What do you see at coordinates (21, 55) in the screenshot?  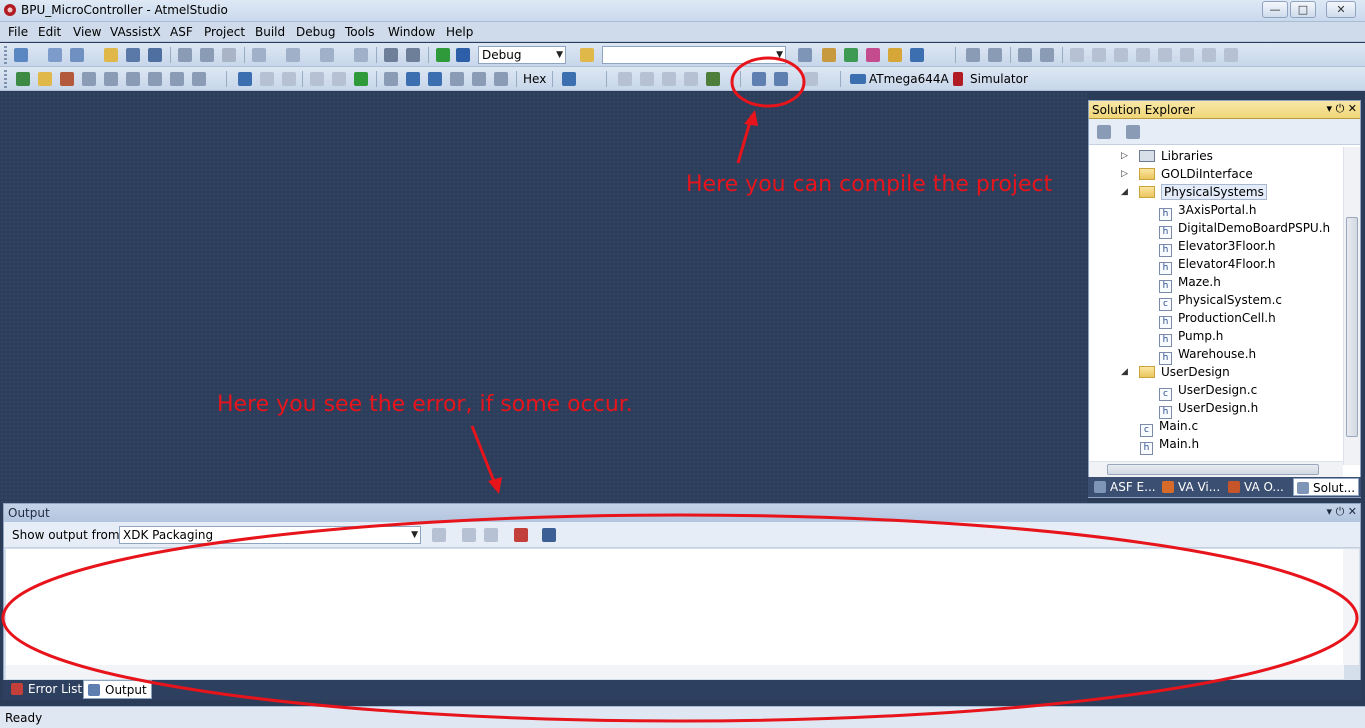 I see `new-project-icon` at bounding box center [21, 55].